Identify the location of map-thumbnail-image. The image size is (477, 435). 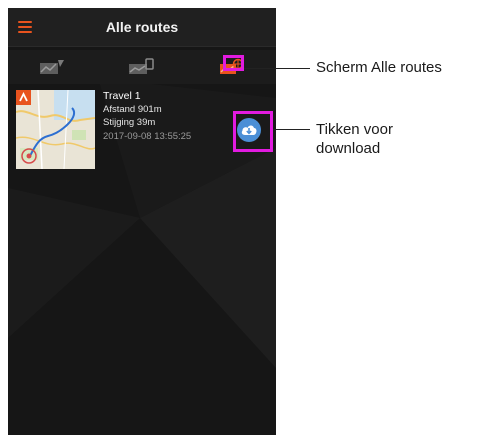
(55, 129).